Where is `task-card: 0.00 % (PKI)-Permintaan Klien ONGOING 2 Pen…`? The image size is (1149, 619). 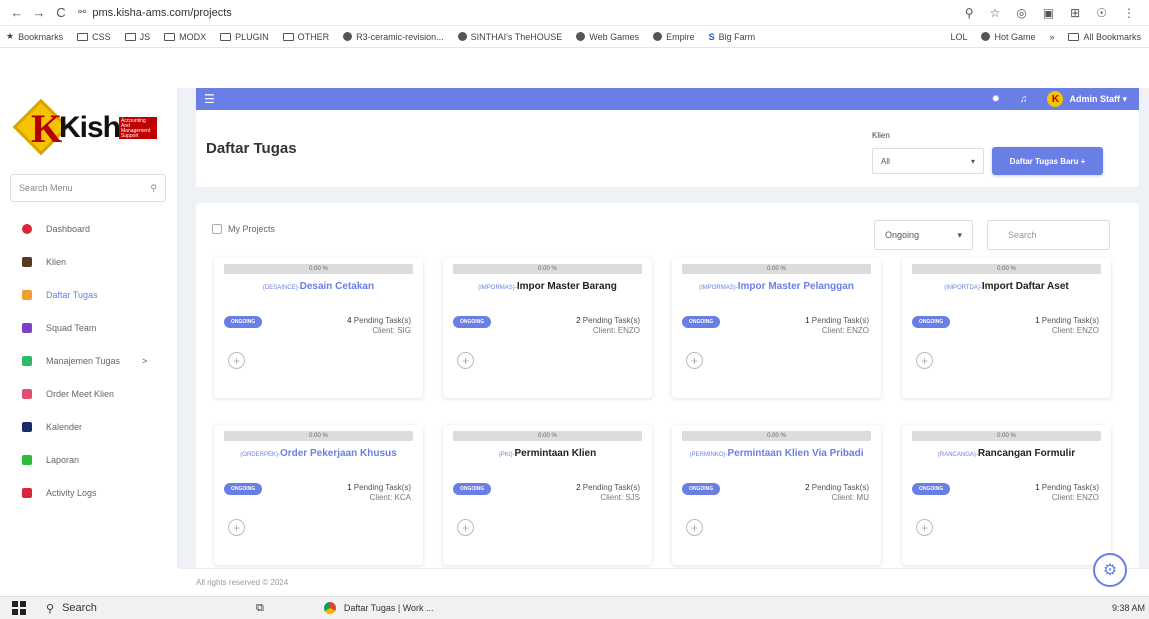
task-card: 0.00 % (PKI)-Permintaan Klien ONGOING 2 Pen… is located at coordinates (547, 495).